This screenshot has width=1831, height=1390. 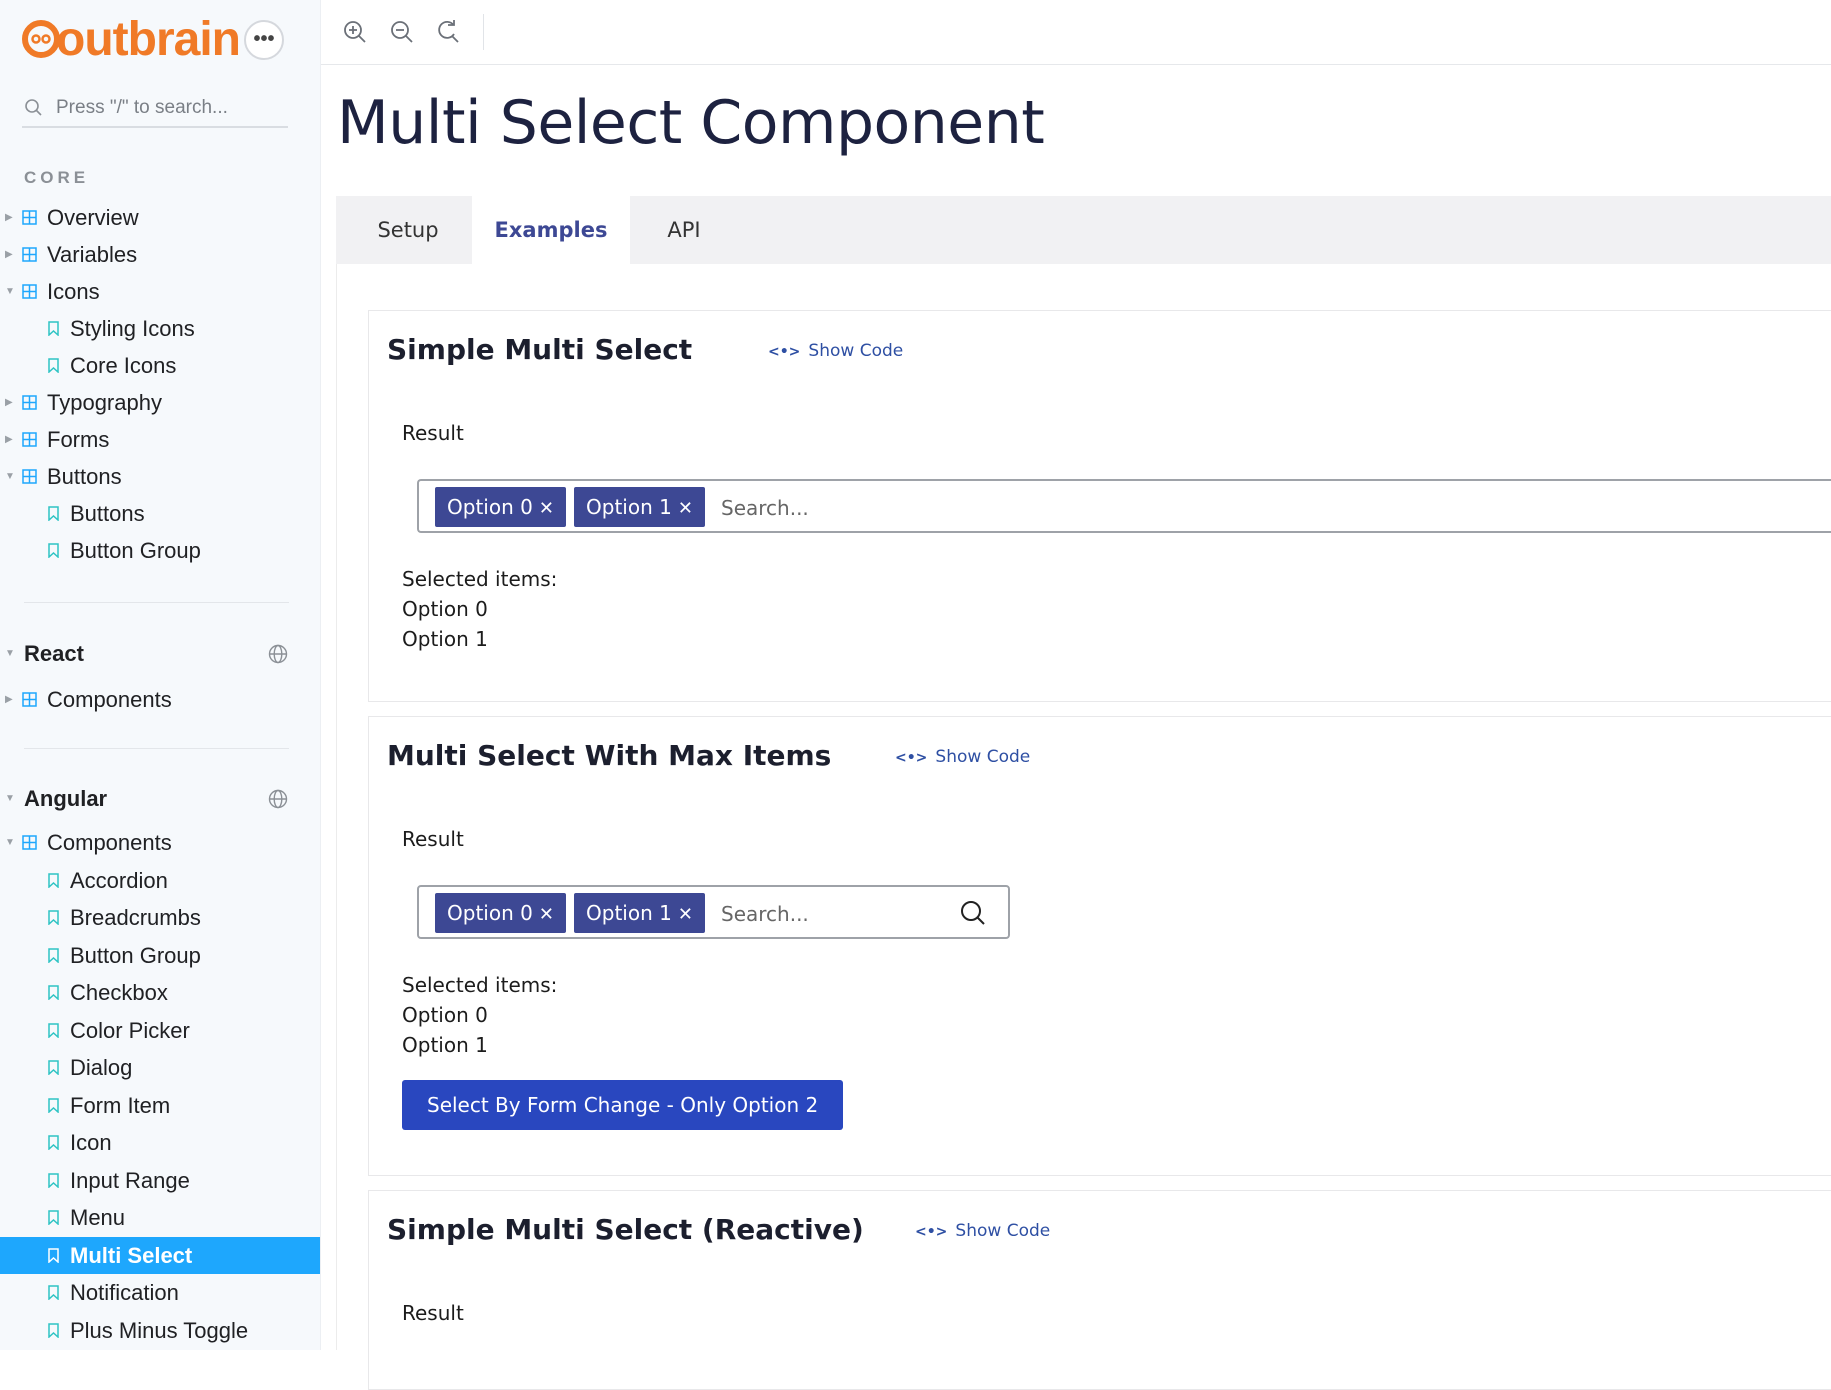 What do you see at coordinates (160, 254) in the screenshot?
I see `sidebar-item-variables: ▶ Variables` at bounding box center [160, 254].